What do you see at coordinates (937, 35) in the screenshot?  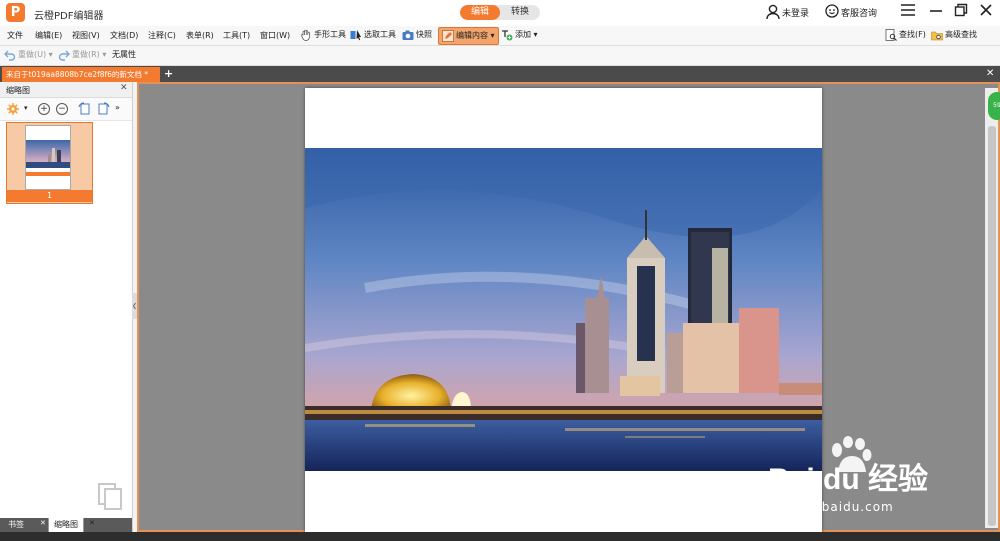 I see `folder-search-icon` at bounding box center [937, 35].